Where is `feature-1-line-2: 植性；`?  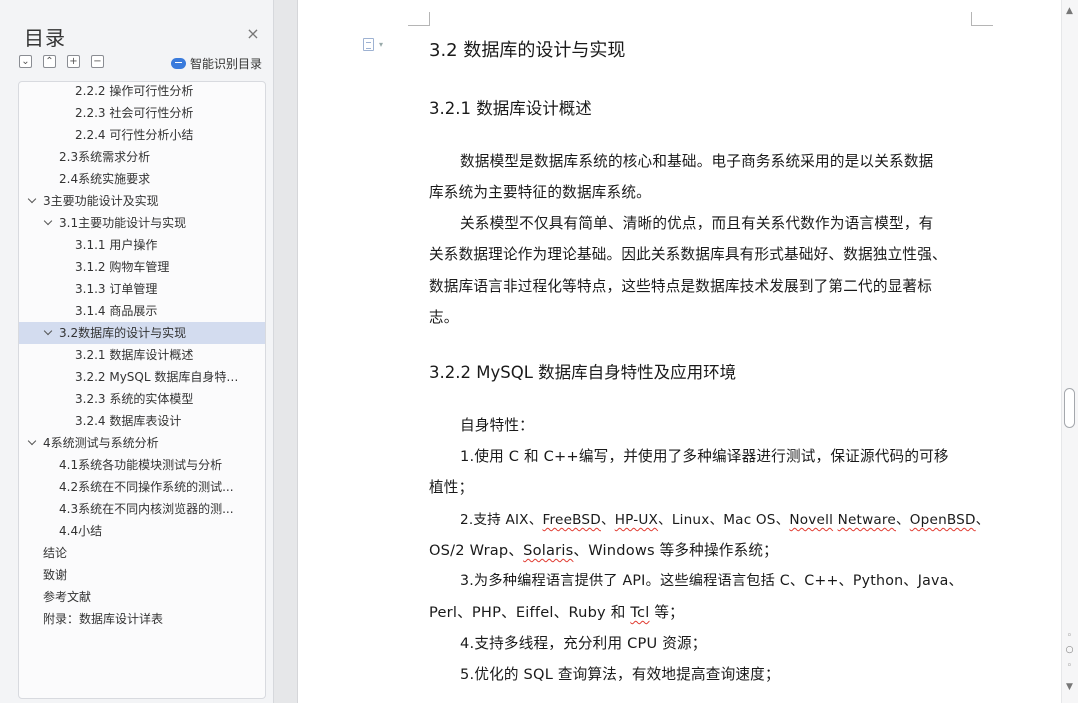 feature-1-line-2: 植性； is located at coordinates (451, 487).